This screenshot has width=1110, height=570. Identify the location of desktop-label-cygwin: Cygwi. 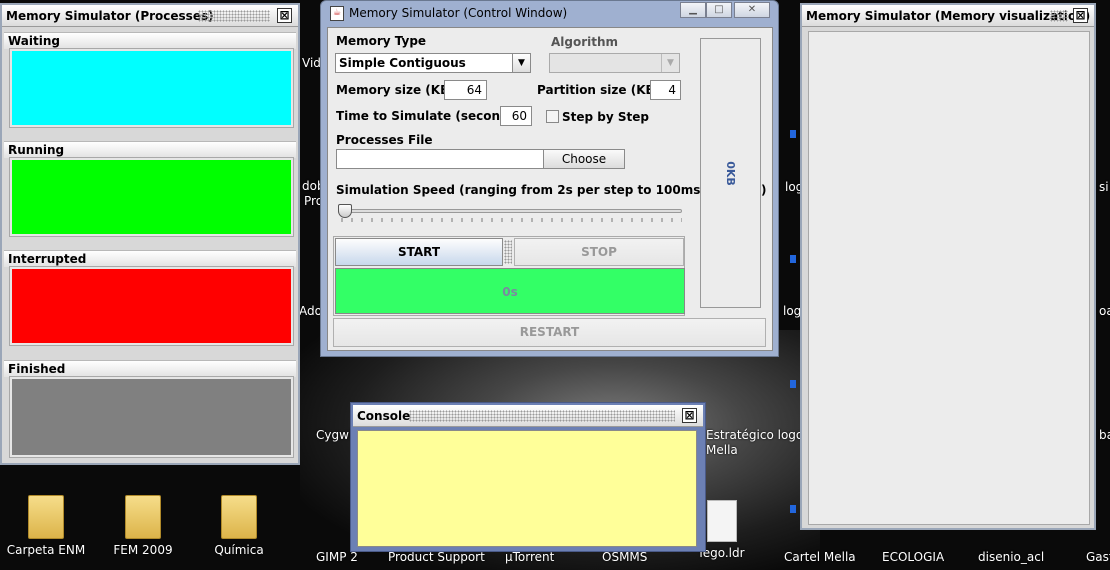
(334, 435).